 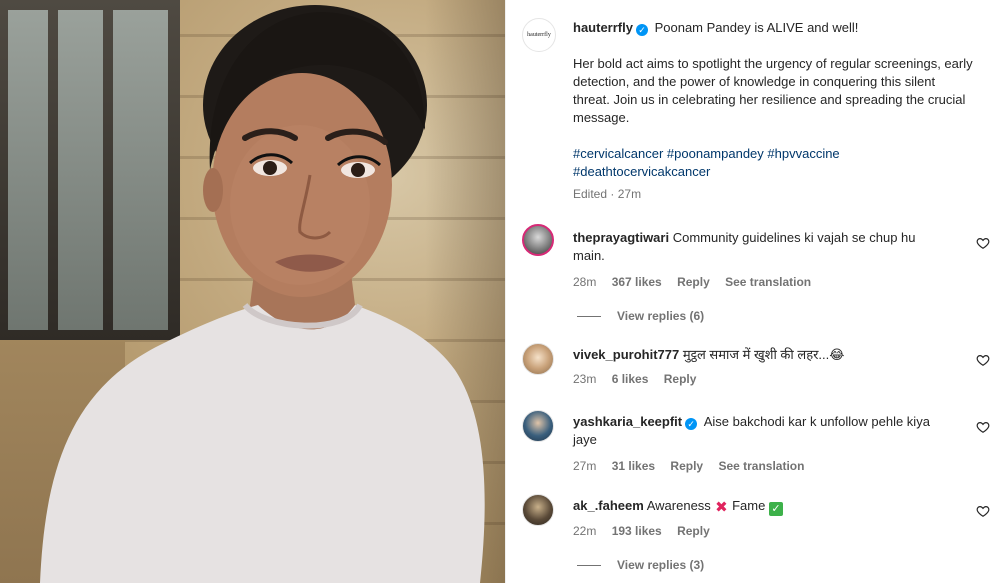 What do you see at coordinates (765, 565) in the screenshot?
I see `view-replies-button: View replies (3)` at bounding box center [765, 565].